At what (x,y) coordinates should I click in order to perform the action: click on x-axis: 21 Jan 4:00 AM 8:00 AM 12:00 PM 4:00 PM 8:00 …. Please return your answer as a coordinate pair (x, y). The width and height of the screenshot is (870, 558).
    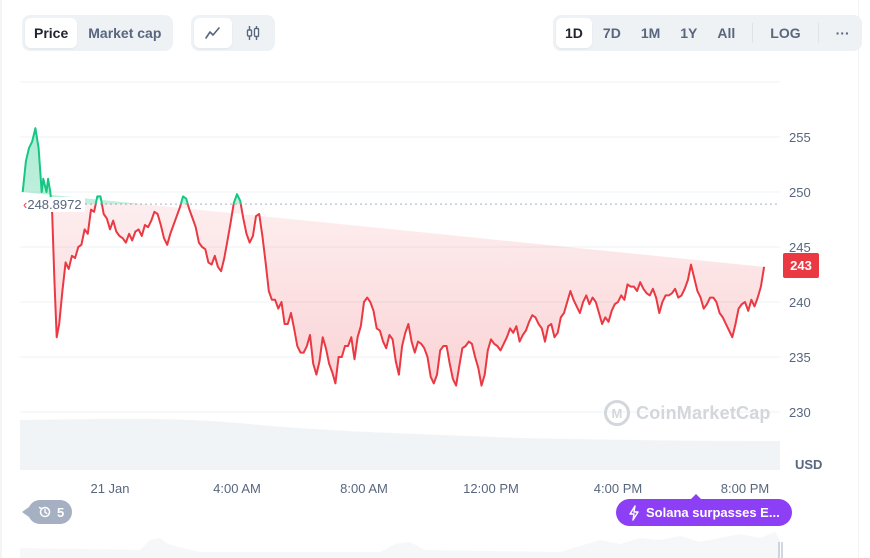
    Looking at the image, I should click on (429, 488).